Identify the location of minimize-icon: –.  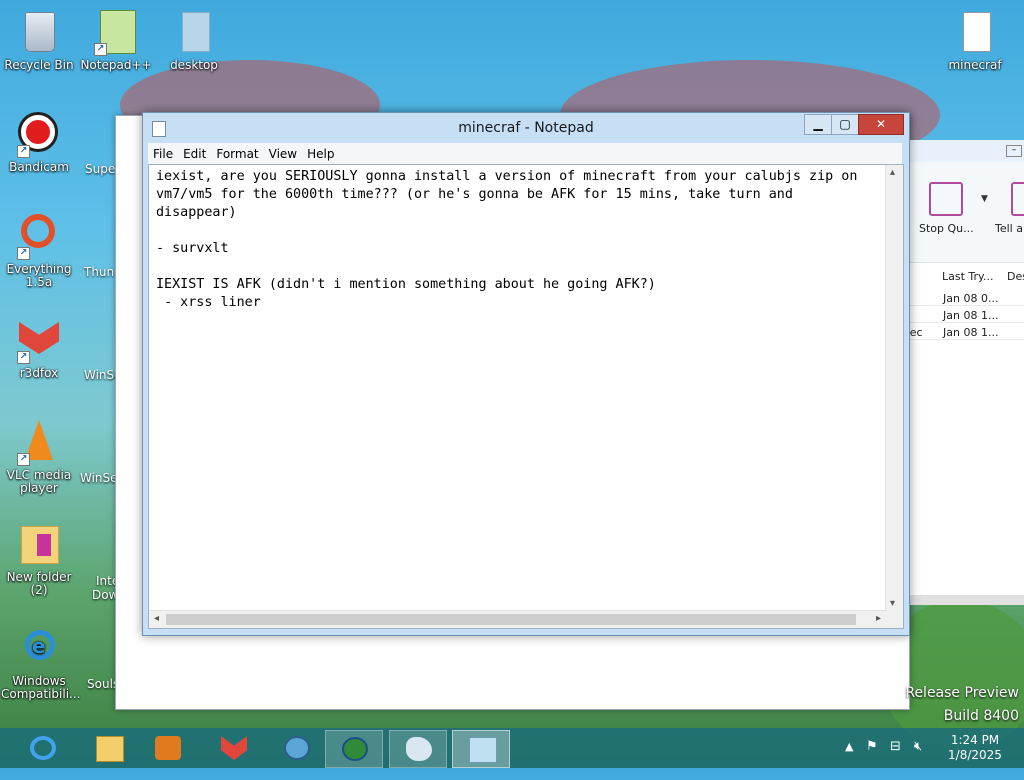
(1014, 151).